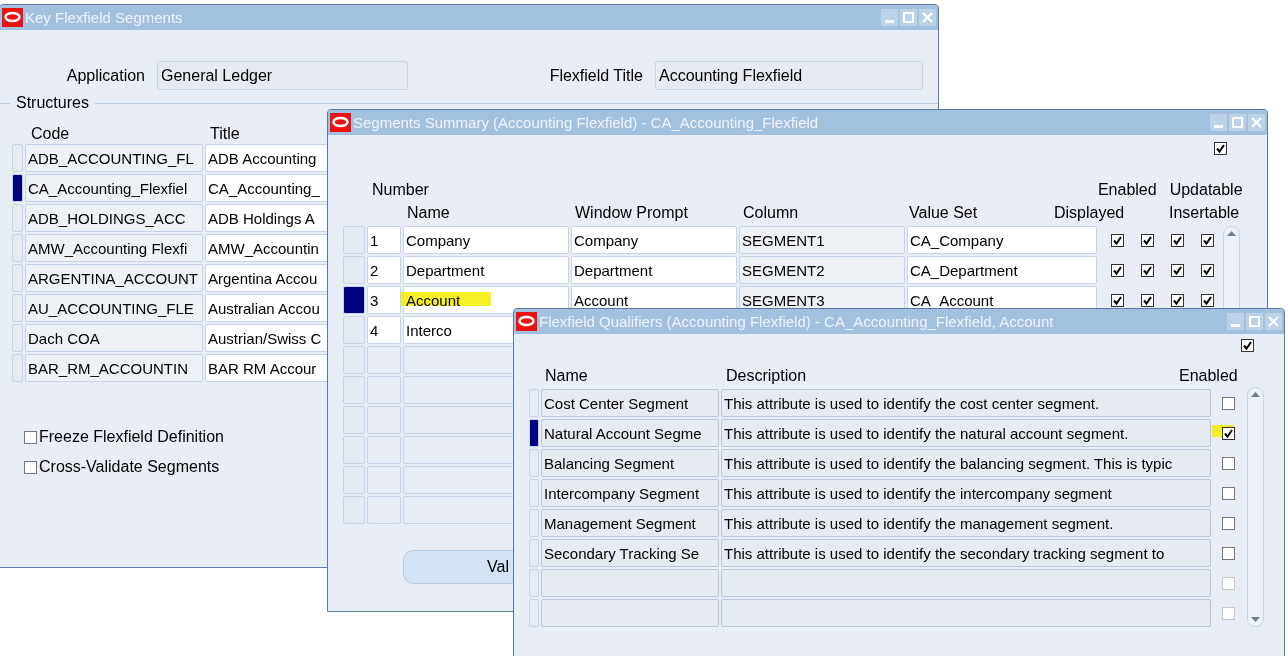  I want to click on column-header: Value Set, so click(944, 212).